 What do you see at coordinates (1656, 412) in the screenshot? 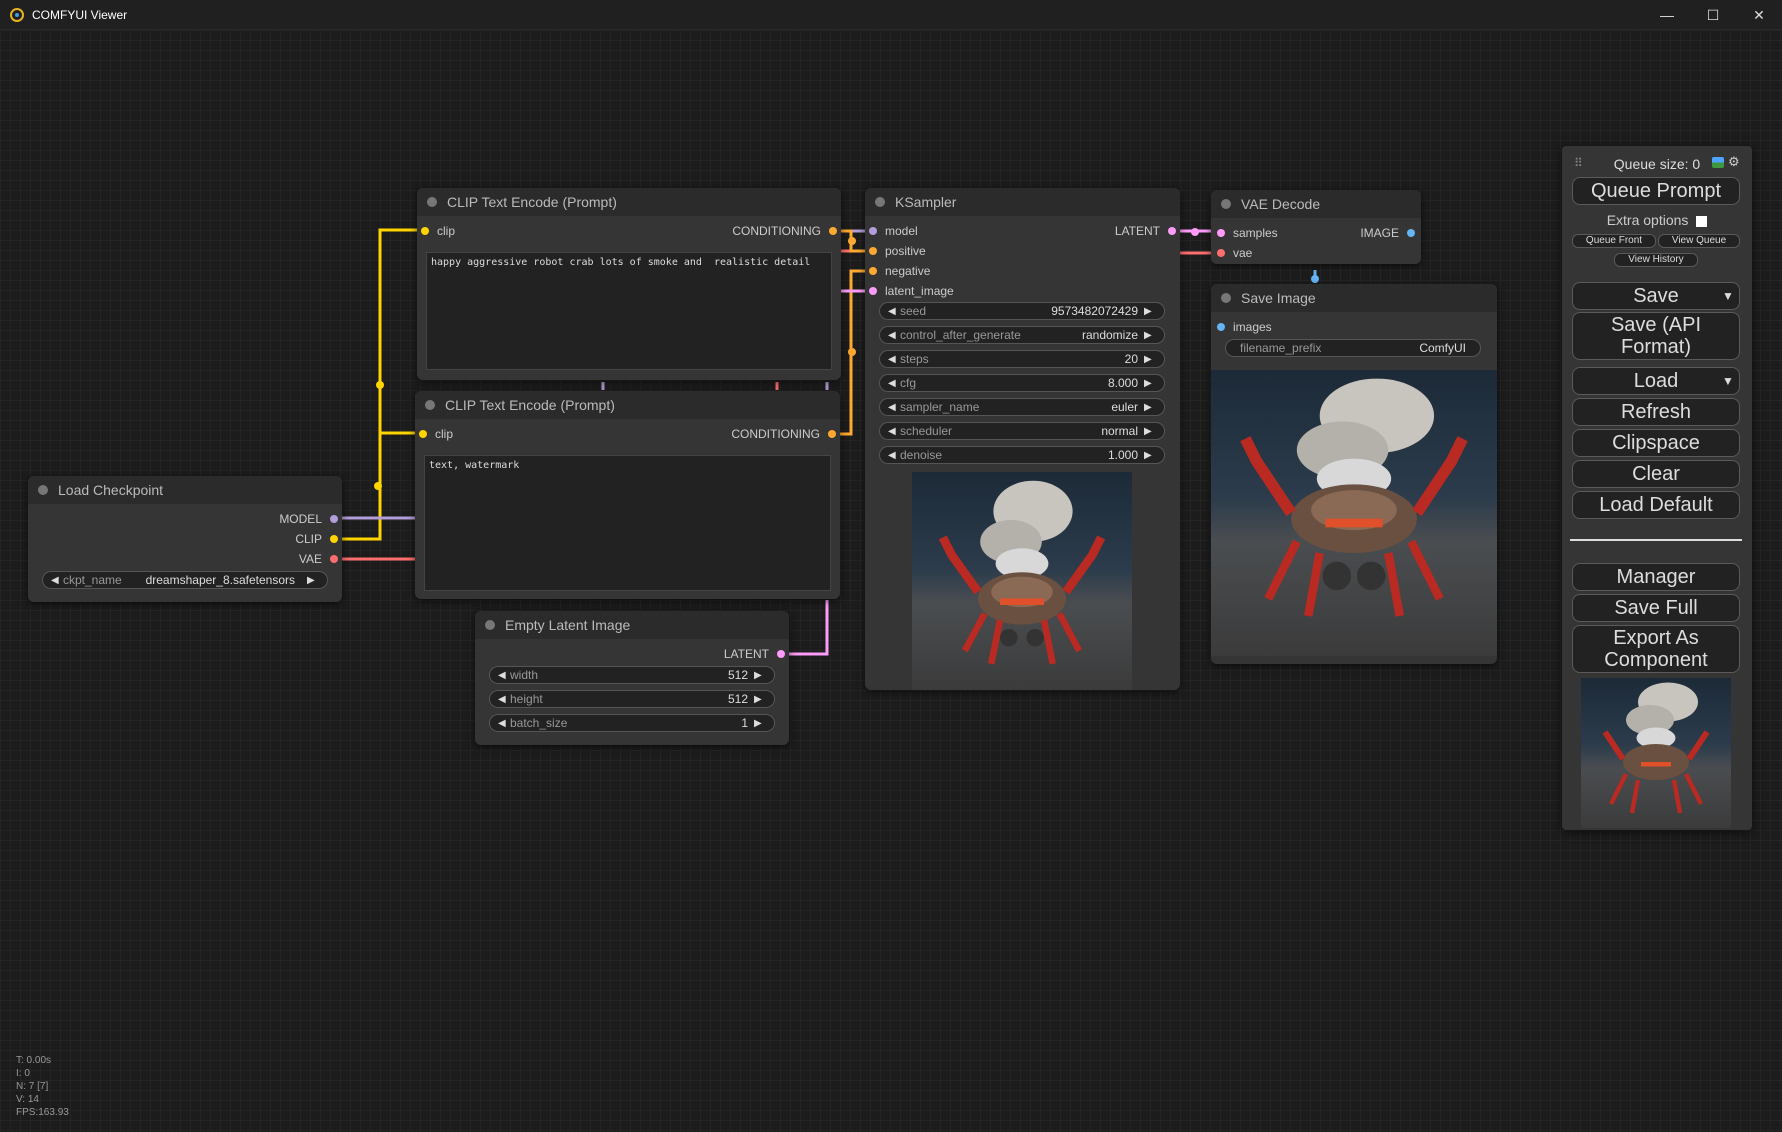
I see `refresh-button: Refresh` at bounding box center [1656, 412].